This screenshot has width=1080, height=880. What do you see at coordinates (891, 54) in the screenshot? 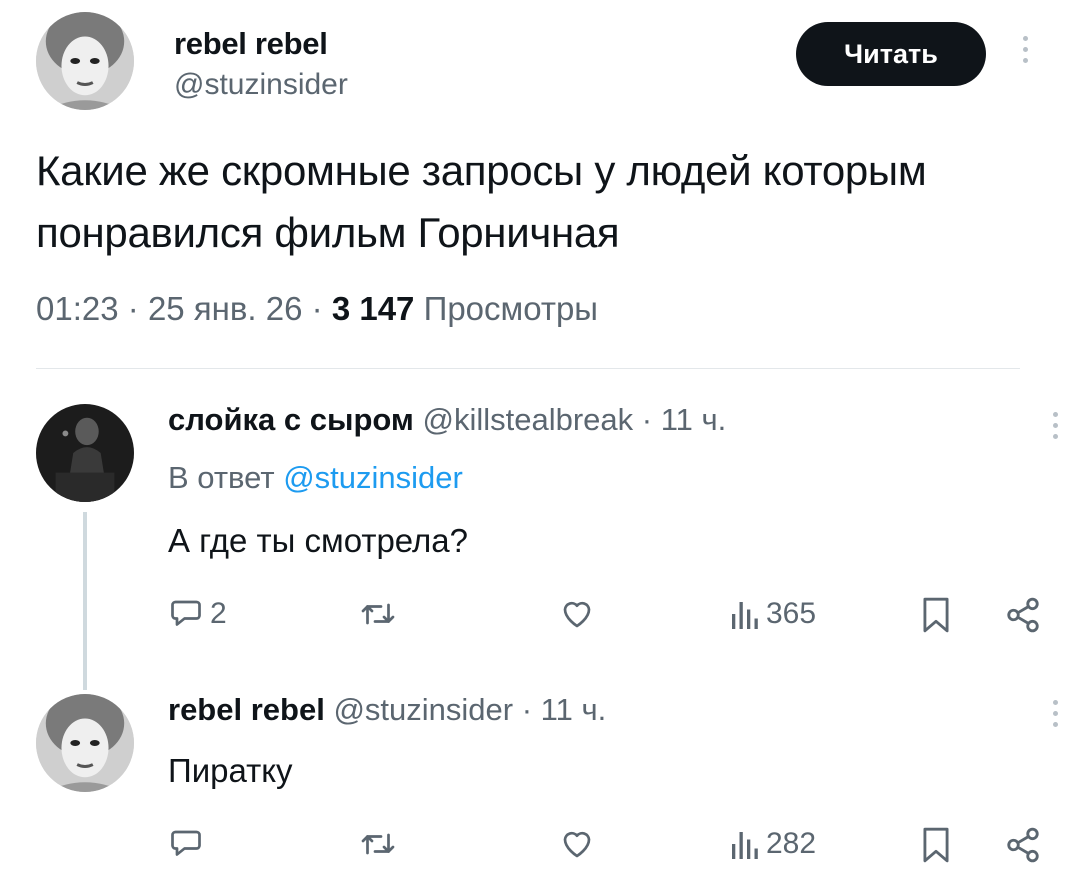
I see `follow-button: Читать` at bounding box center [891, 54].